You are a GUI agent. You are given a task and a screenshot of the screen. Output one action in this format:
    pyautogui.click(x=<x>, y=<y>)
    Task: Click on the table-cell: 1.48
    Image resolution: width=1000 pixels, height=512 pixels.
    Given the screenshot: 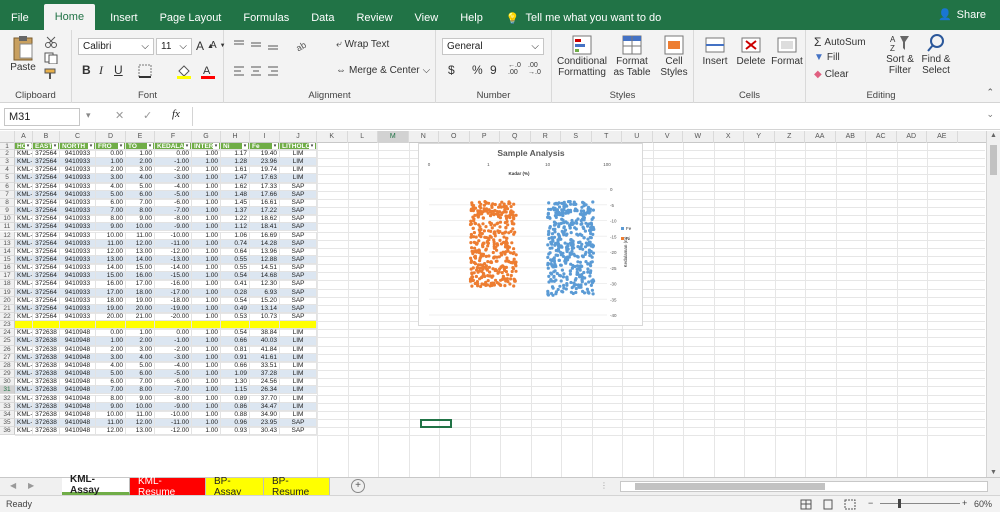 What is the action you would take?
    pyautogui.click(x=235, y=194)
    